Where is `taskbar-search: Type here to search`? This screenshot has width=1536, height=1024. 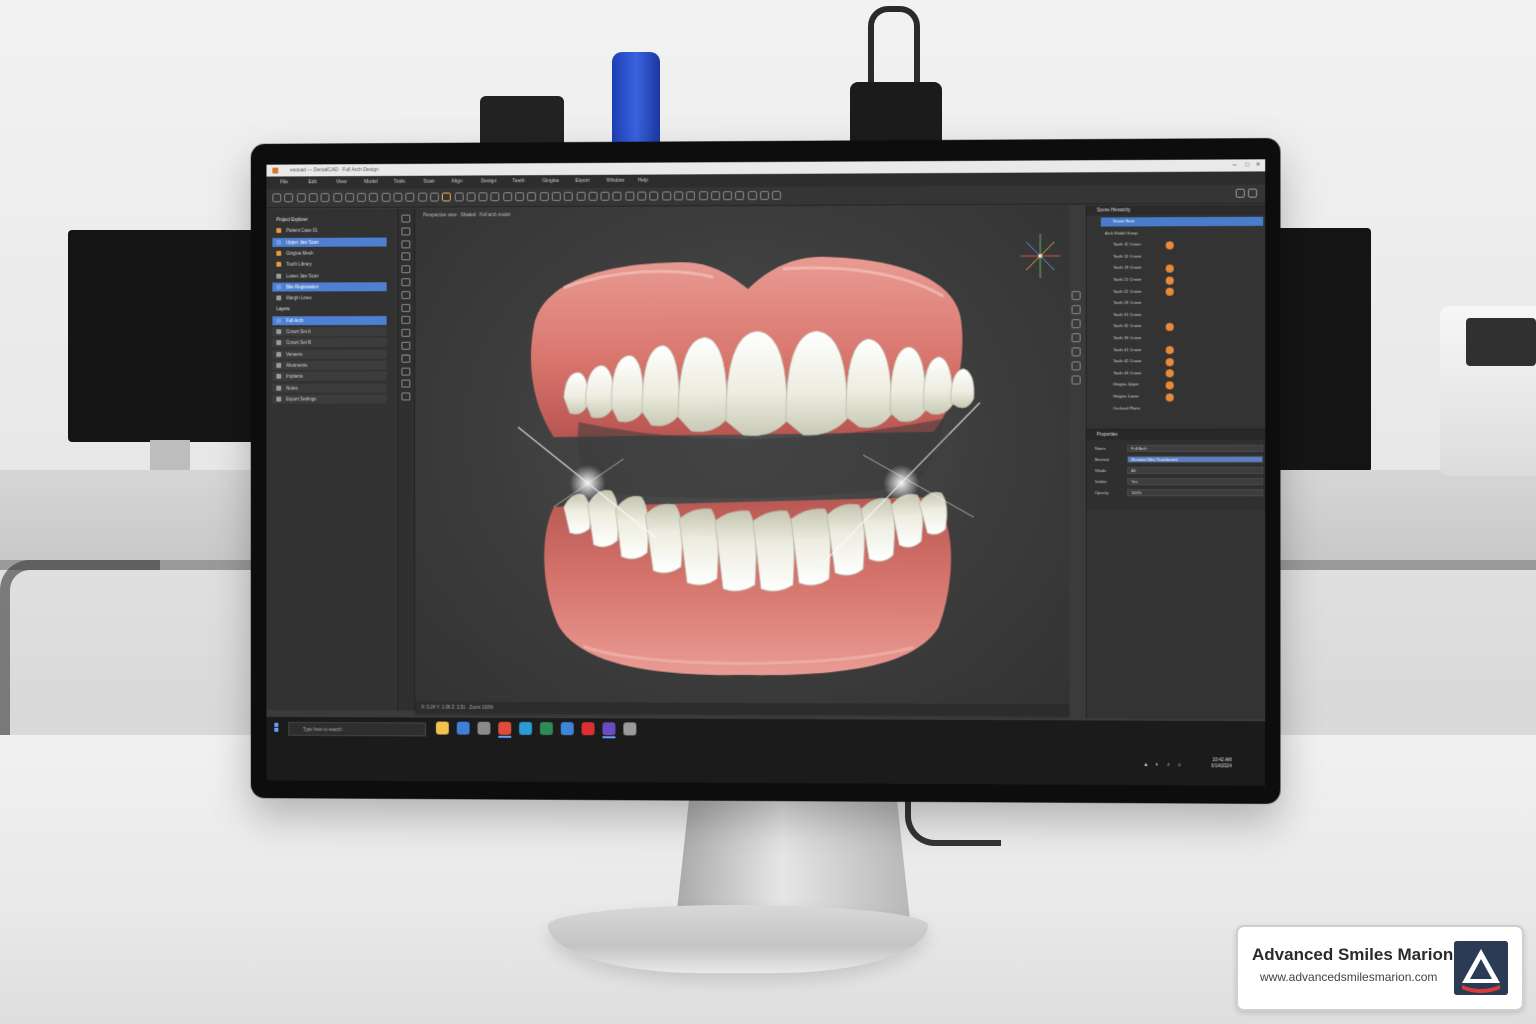 taskbar-search: Type here to search is located at coordinates (357, 729).